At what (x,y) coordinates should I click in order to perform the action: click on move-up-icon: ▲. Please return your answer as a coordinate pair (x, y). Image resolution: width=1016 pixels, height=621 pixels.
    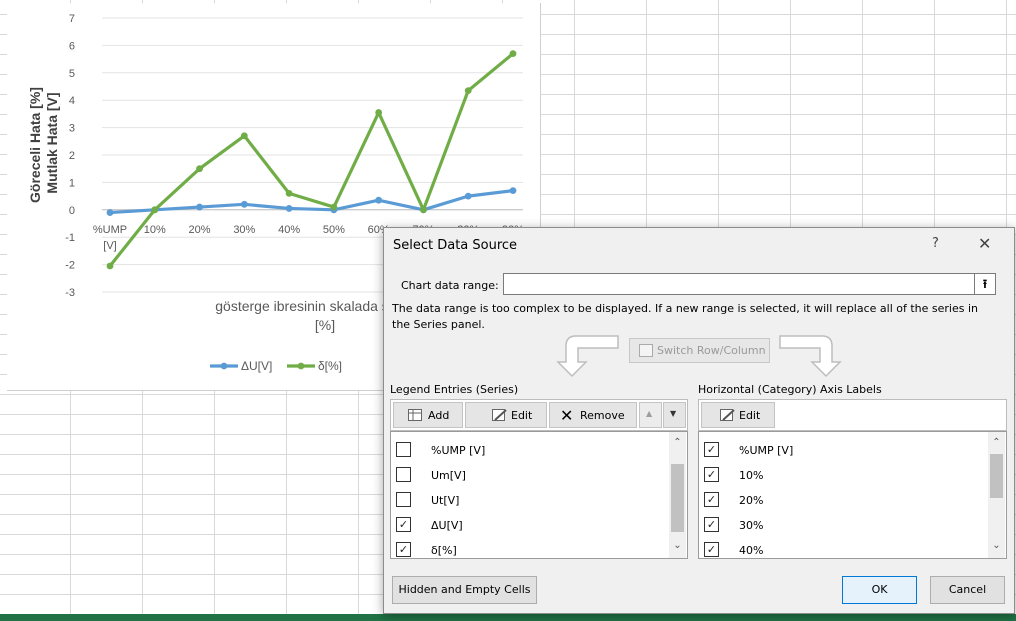
    Looking at the image, I should click on (649, 413).